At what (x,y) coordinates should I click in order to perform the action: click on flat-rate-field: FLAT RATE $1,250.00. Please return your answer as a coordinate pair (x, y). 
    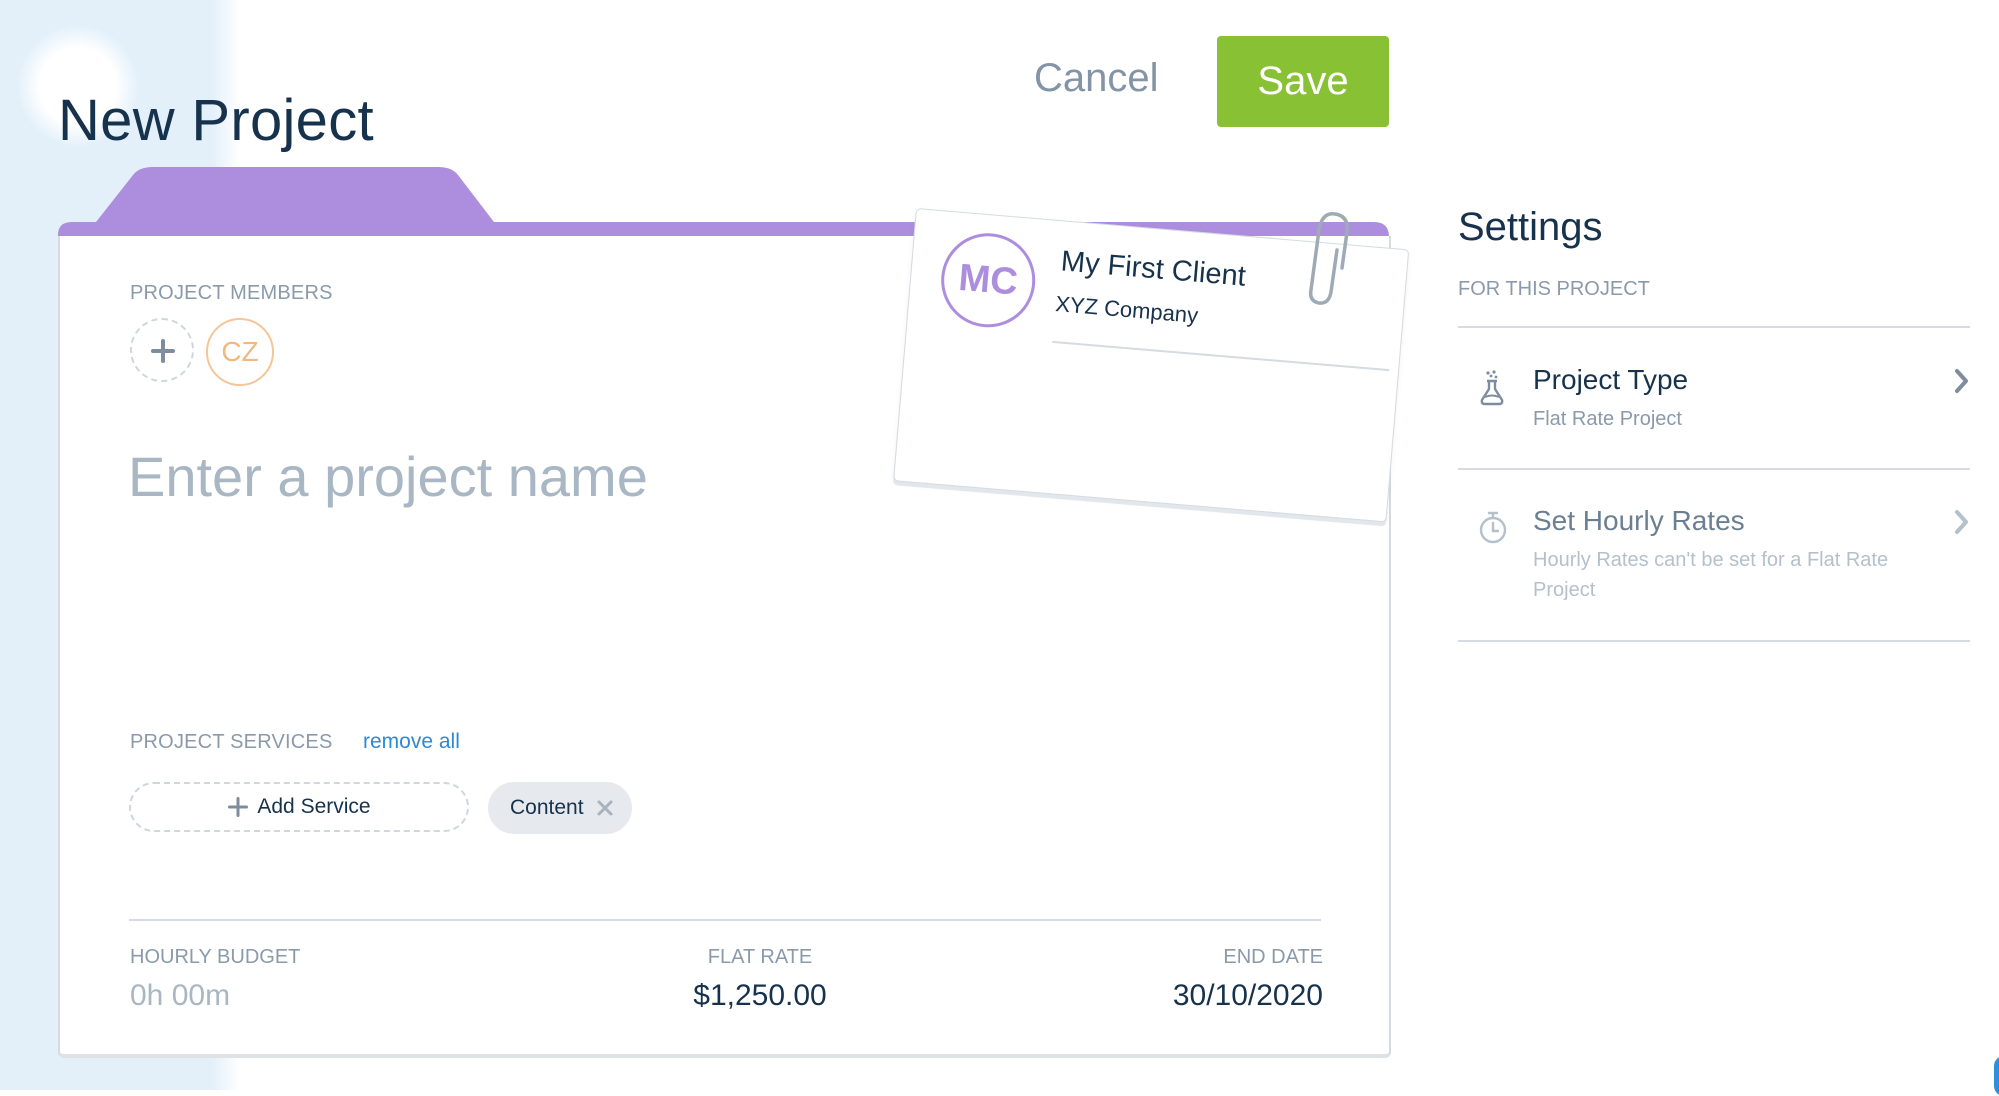
    Looking at the image, I should click on (760, 979).